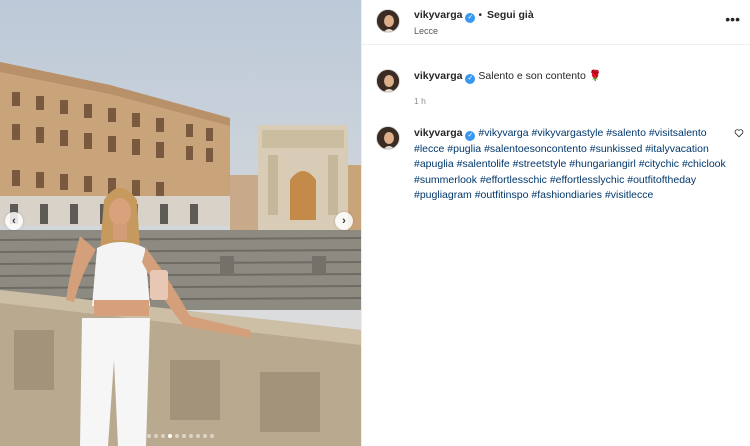  I want to click on hashtag-link: #summerlook, so click(445, 180).